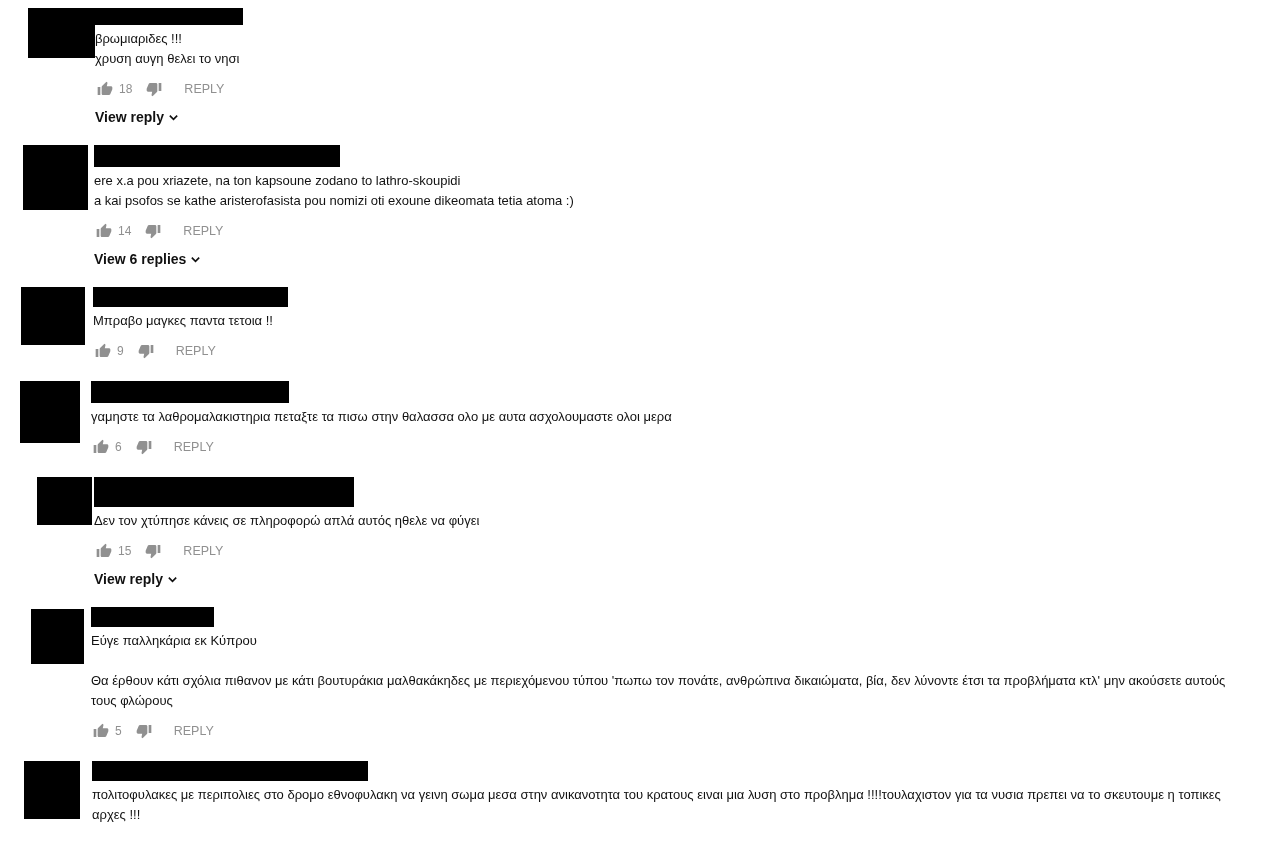 This screenshot has height=841, width=1276. What do you see at coordinates (657, 805) in the screenshot?
I see `comment-text: πολιτοφυλακες με περιπολιες στο δρομο εθνοφυλακη να γεινη σωμα μεσα στην ανικανοτητα του κρατους ειναι μια λυση στο προβλημα !!!!τουλαχιστον για τα νυσια πρεπει να το σκευτουμε η τοπικες αρχες !!!` at bounding box center [657, 805].